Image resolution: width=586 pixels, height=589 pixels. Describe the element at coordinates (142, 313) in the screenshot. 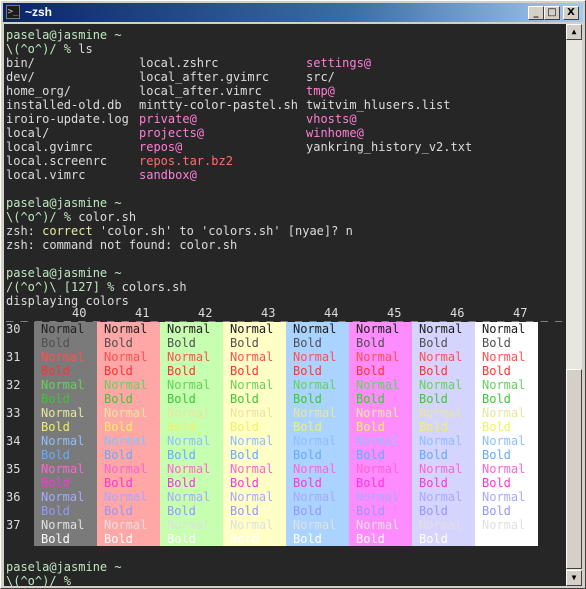

I see `color-column-header: 41` at that location.